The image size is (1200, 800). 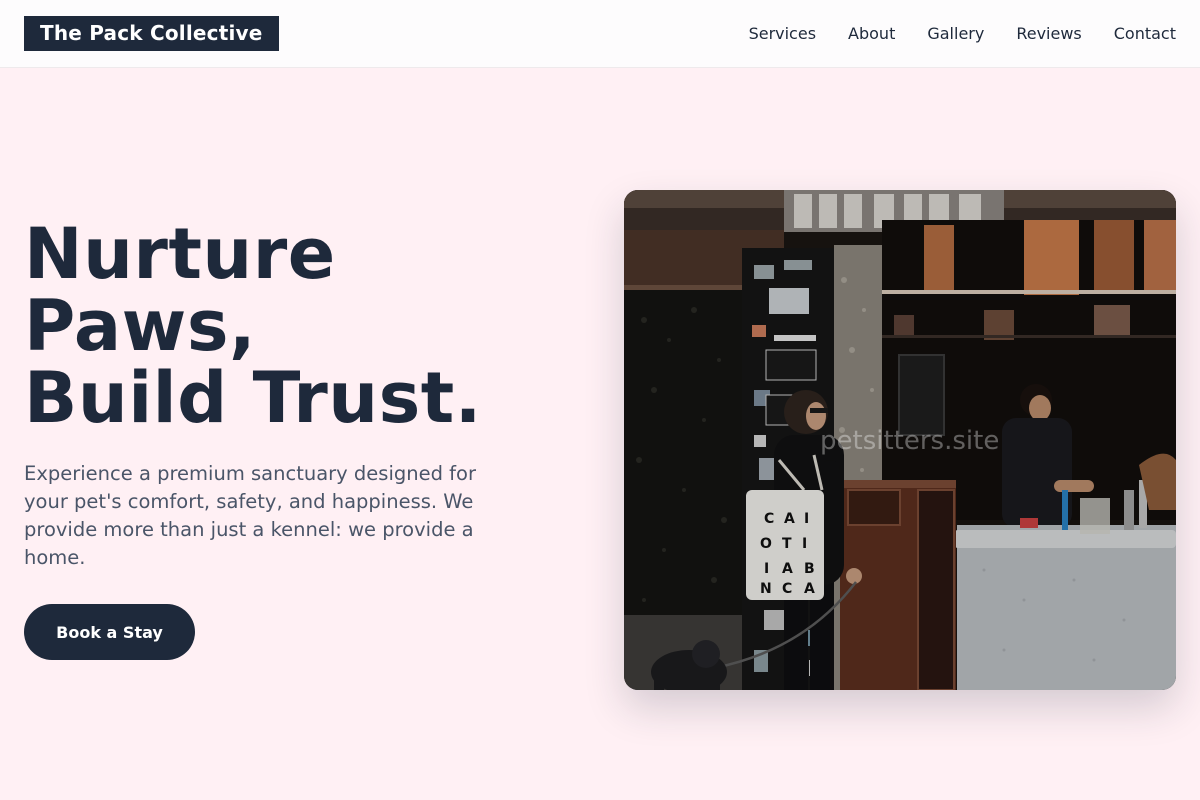 I want to click on nav-link-about: About, so click(x=871, y=33).